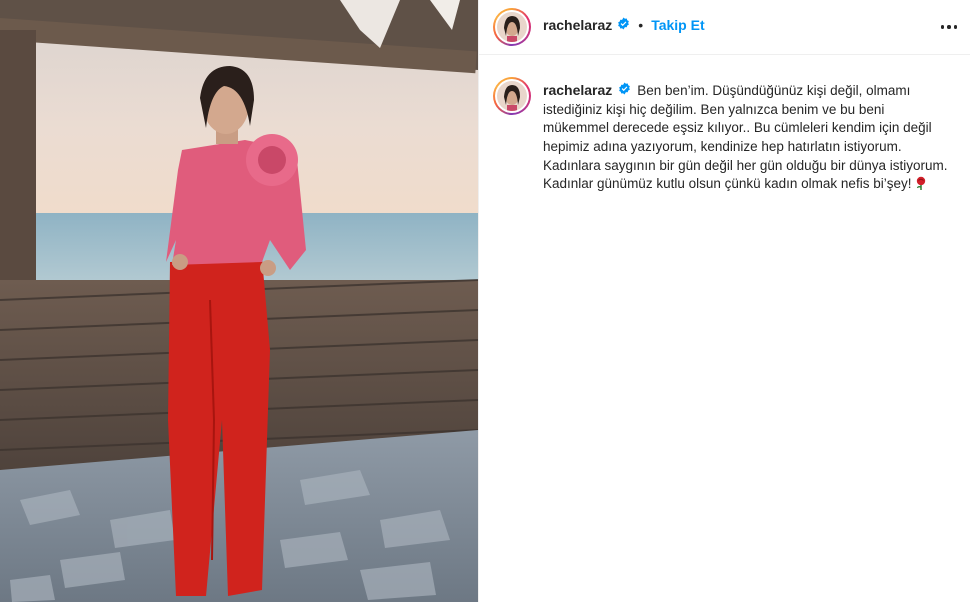 The height and width of the screenshot is (602, 970). Describe the element at coordinates (949, 27) in the screenshot. I see `more-options-icon` at that location.